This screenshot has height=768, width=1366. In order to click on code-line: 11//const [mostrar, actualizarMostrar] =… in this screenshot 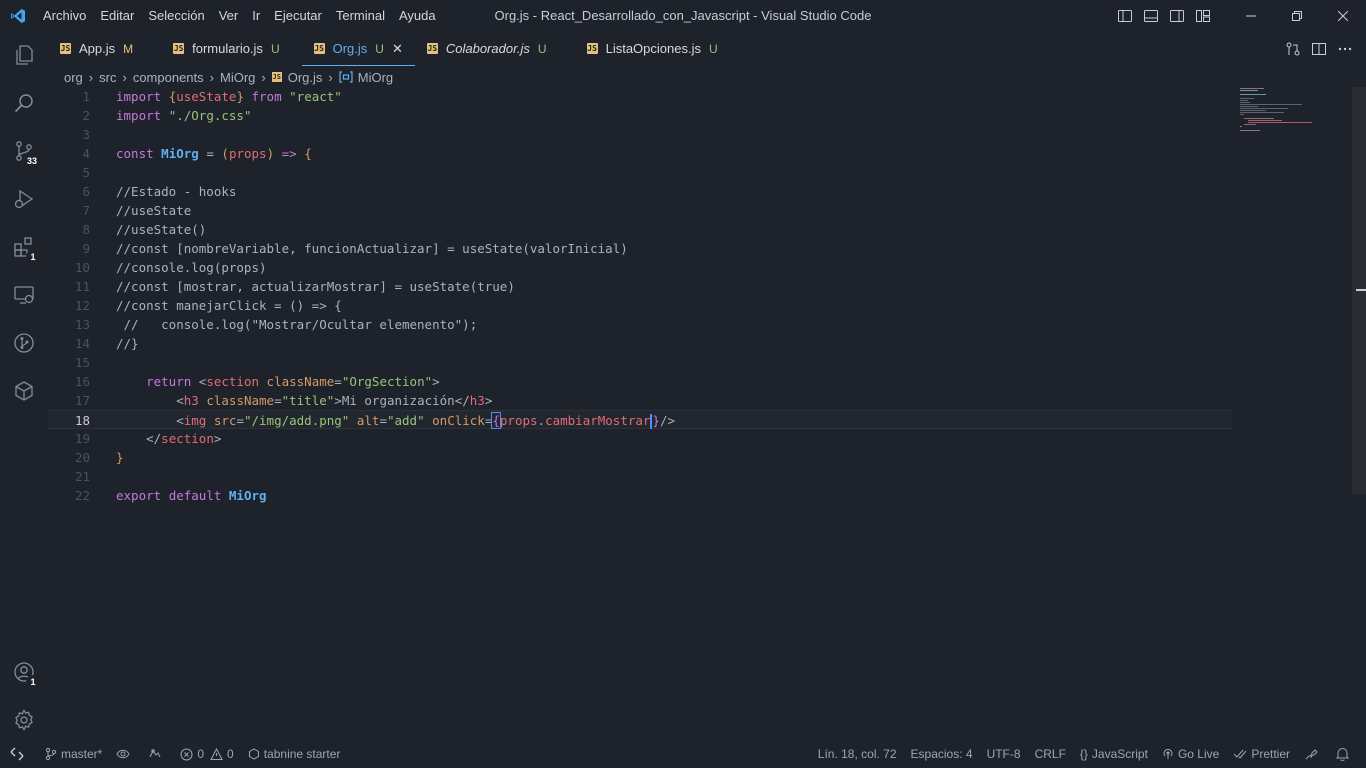, I will do `click(640, 286)`.